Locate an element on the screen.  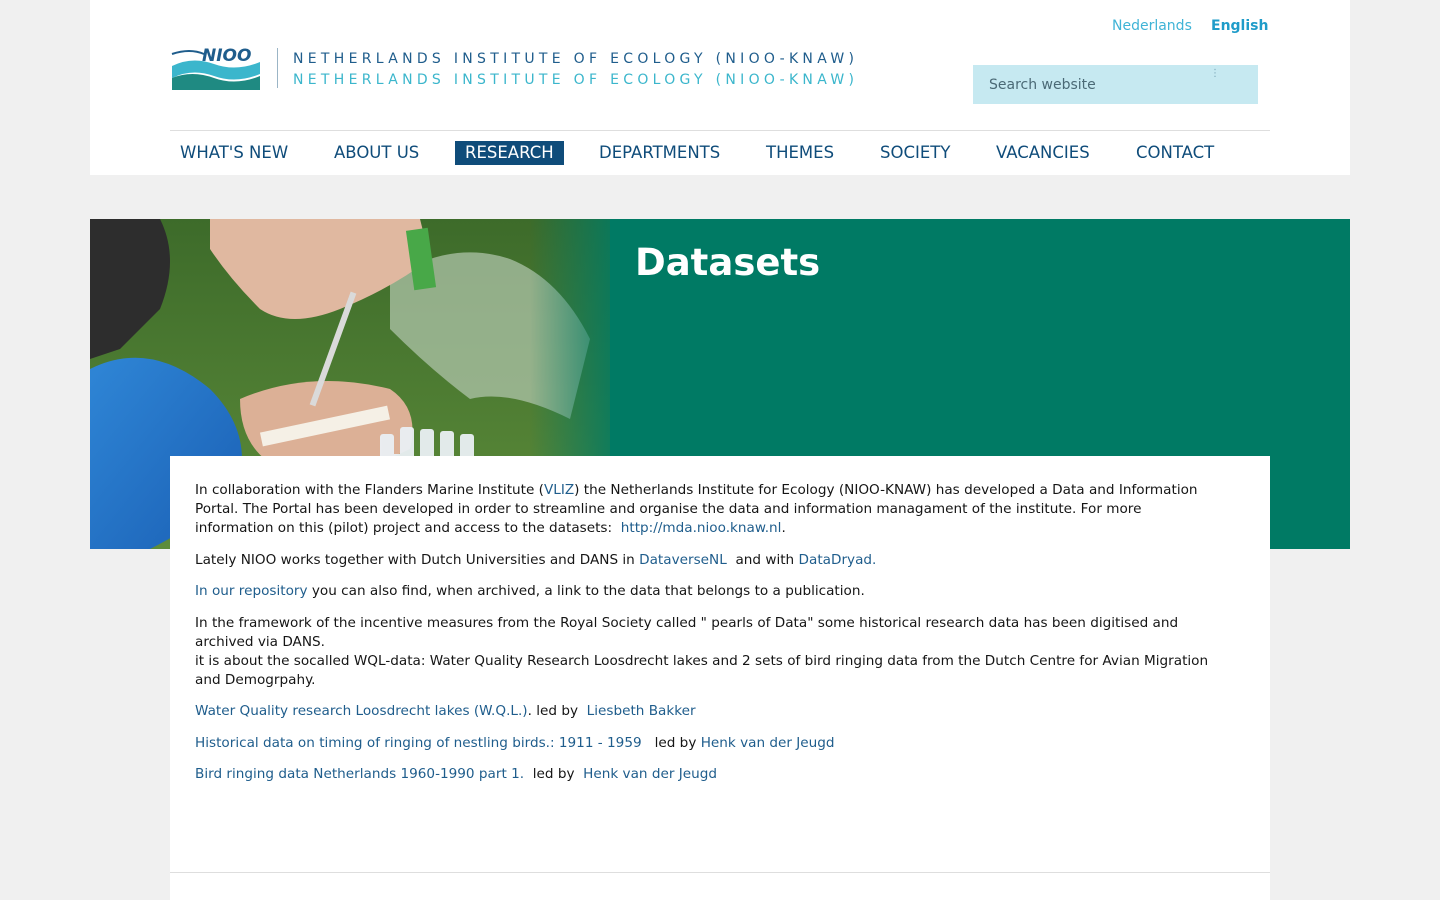
nav-divider is located at coordinates (720, 130).